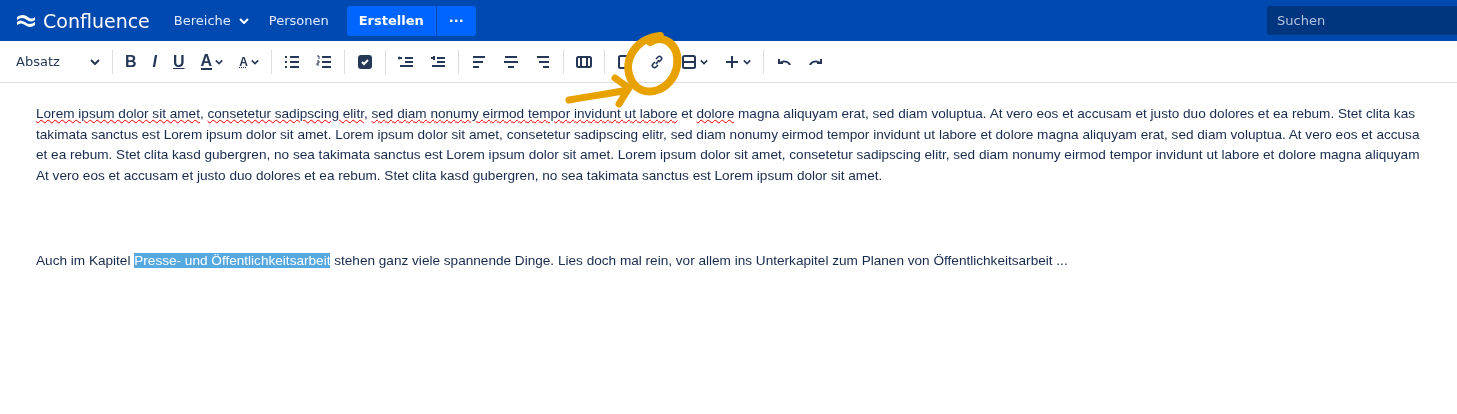  What do you see at coordinates (510, 61) in the screenshot?
I see `align-center-icon` at bounding box center [510, 61].